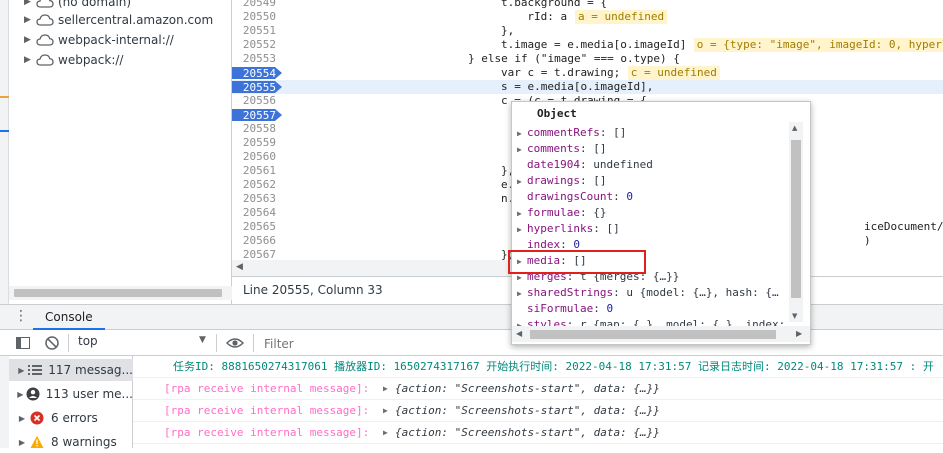  Describe the element at coordinates (254, 143) in the screenshot. I see `line-number: 20559` at that location.